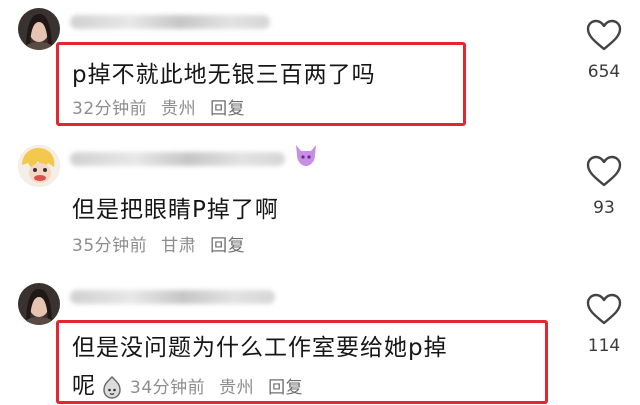 The image size is (640, 405). Describe the element at coordinates (84, 386) in the screenshot. I see `comment-text-tail: 呢` at that location.